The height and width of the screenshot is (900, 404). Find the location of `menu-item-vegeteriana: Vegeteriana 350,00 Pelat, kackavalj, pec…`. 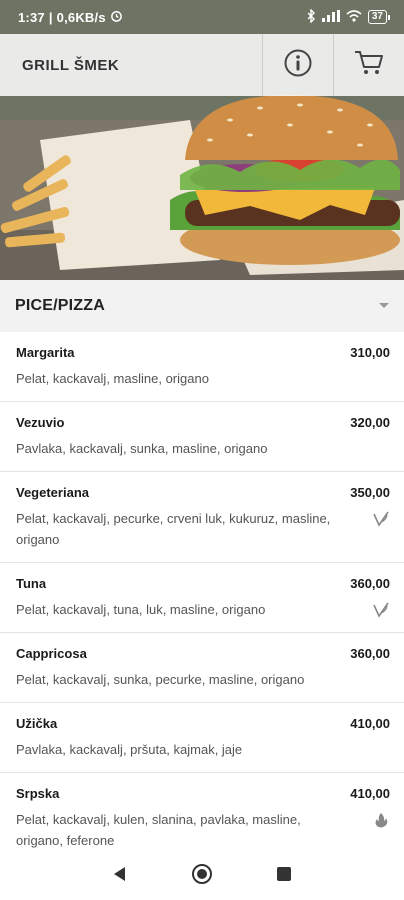

menu-item-vegeteriana: Vegeteriana 350,00 Pelat, kackavalj, pec… is located at coordinates (202, 517).